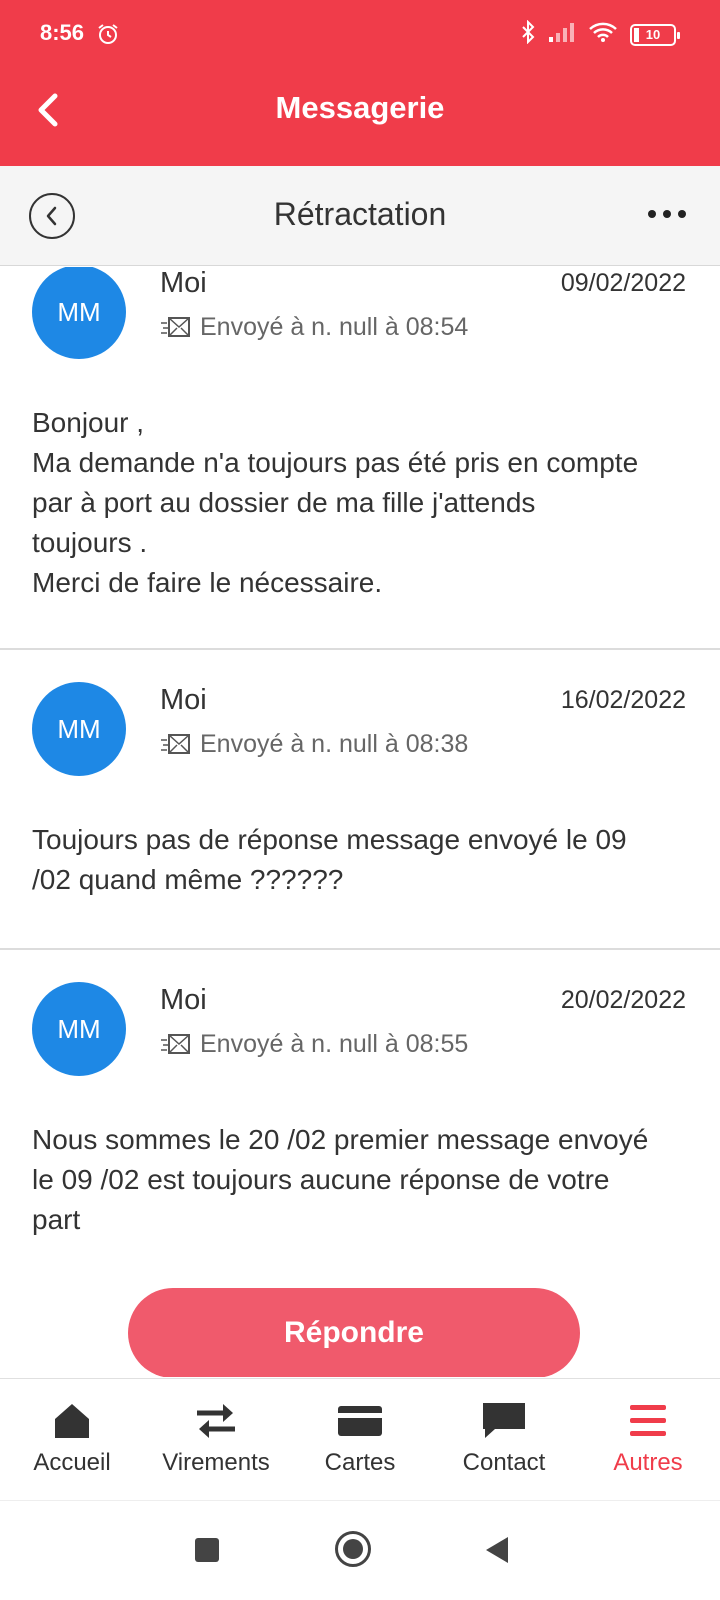  Describe the element at coordinates (207, 1550) in the screenshot. I see `recent-apps-icon` at that location.